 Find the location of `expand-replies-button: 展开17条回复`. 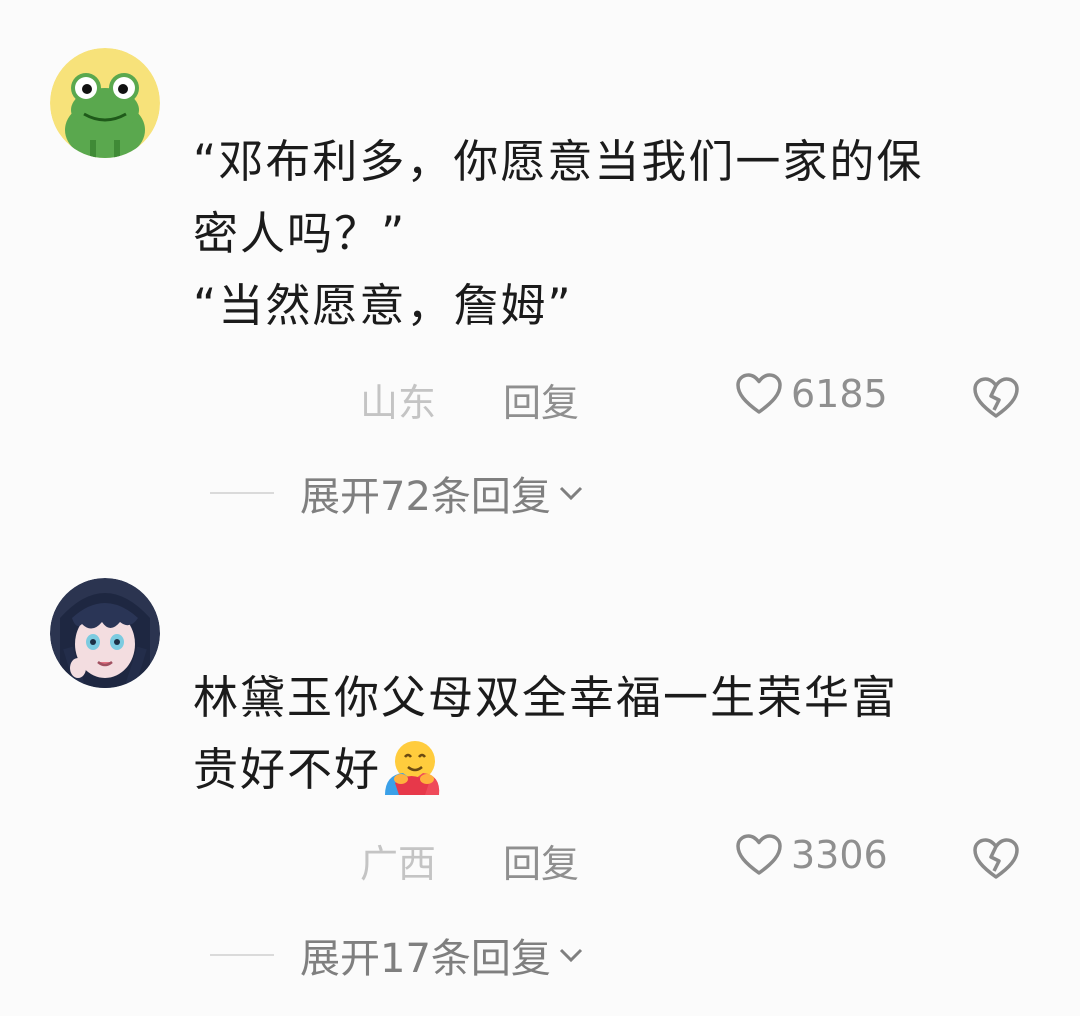

expand-replies-button: 展开17条回复 is located at coordinates (397, 955).